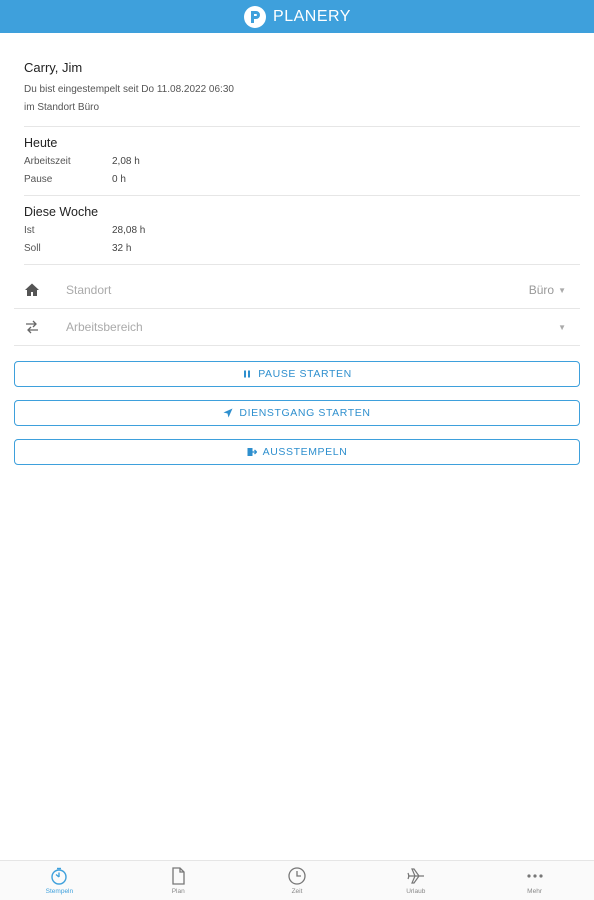 The height and width of the screenshot is (900, 594). What do you see at coordinates (32, 248) in the screenshot?
I see `stat-label: Soll` at bounding box center [32, 248].